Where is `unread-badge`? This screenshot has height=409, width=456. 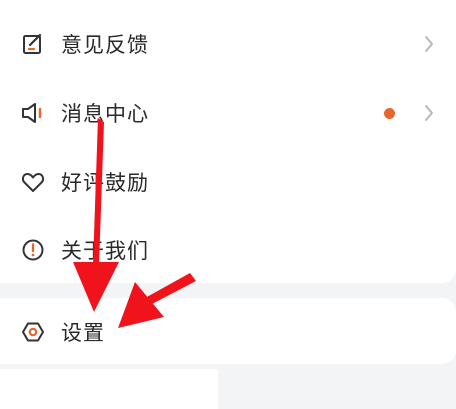 unread-badge is located at coordinates (389, 113).